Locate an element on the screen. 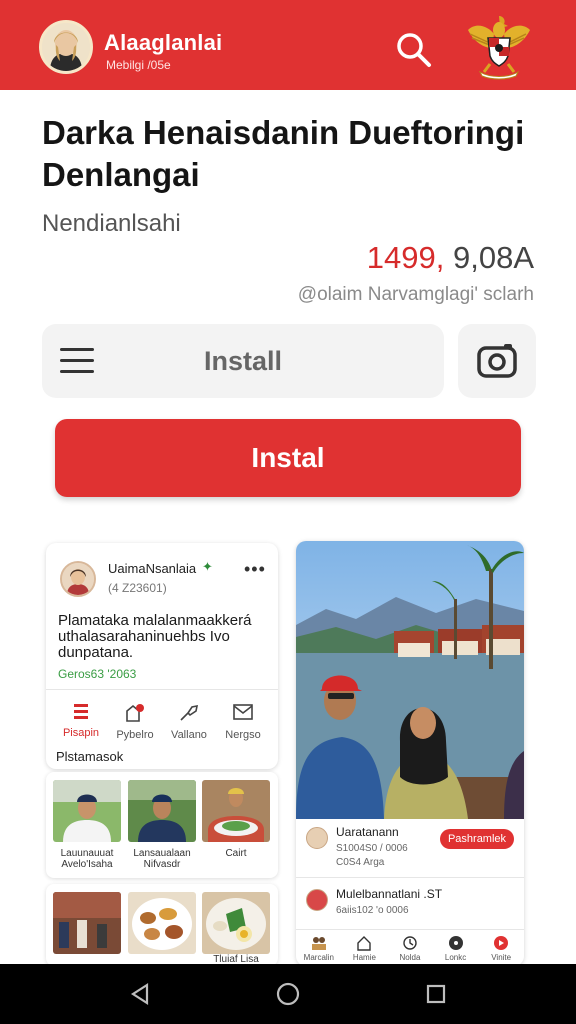 This screenshot has height=1024, width=576. user-name: Uaratanann is located at coordinates (367, 832).